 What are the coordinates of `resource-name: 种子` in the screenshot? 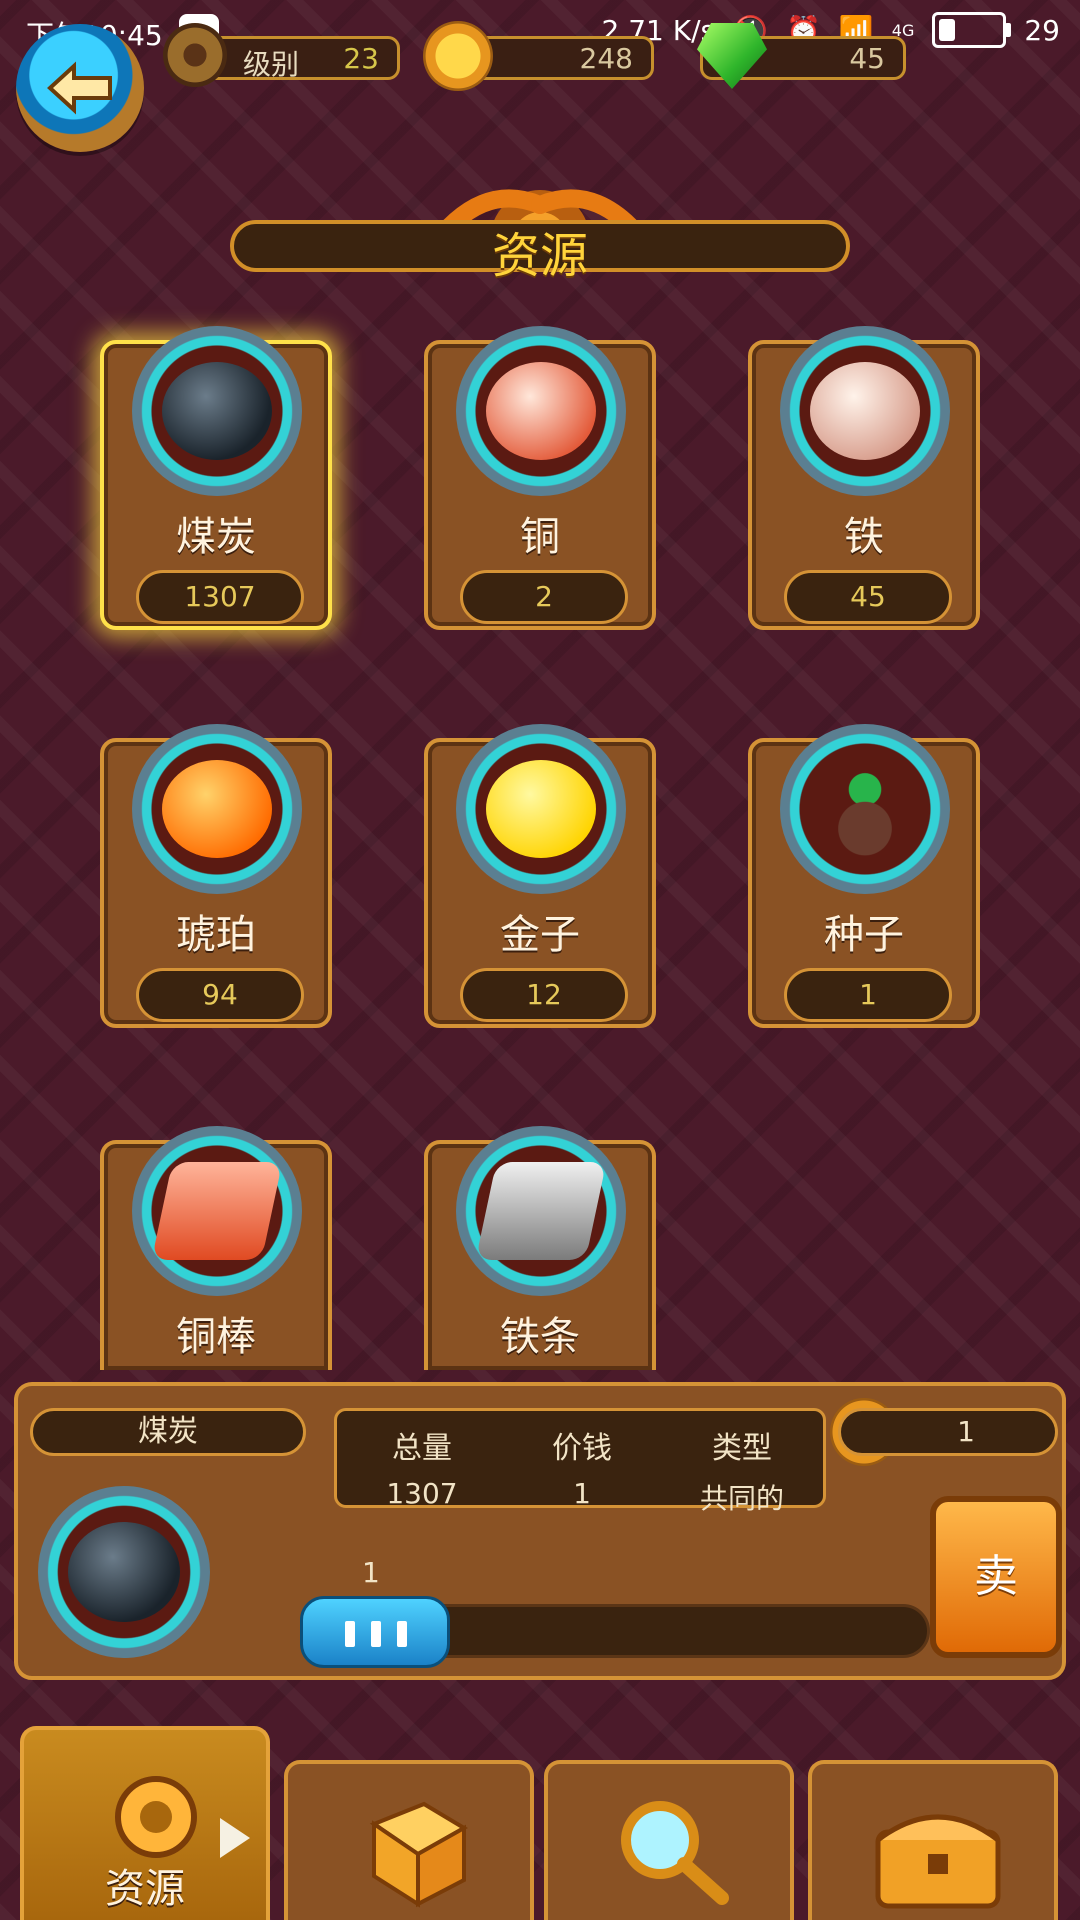 It's located at (864, 935).